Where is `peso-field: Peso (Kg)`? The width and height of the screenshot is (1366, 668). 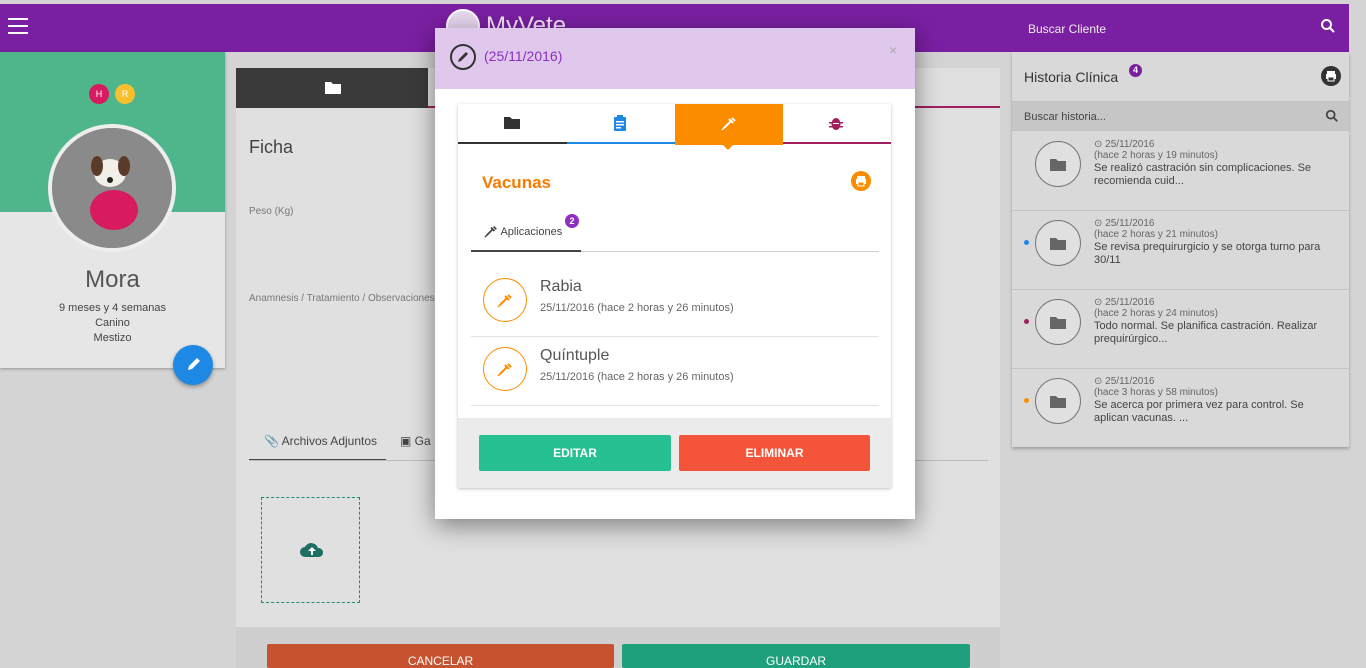
peso-field: Peso (Kg) is located at coordinates (271, 211).